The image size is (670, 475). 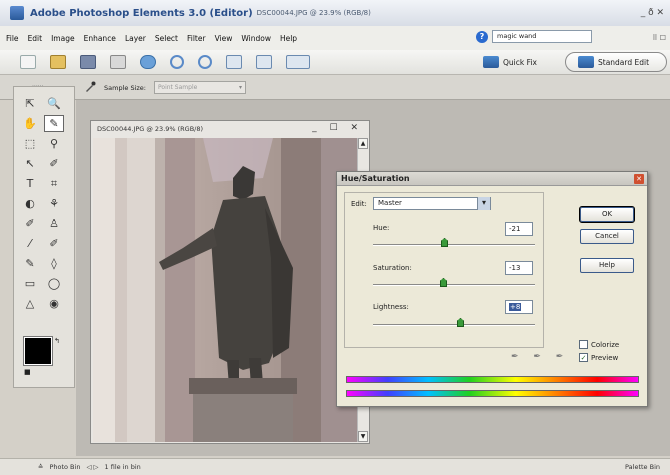 I want to click on hue-input: -21, so click(x=519, y=229).